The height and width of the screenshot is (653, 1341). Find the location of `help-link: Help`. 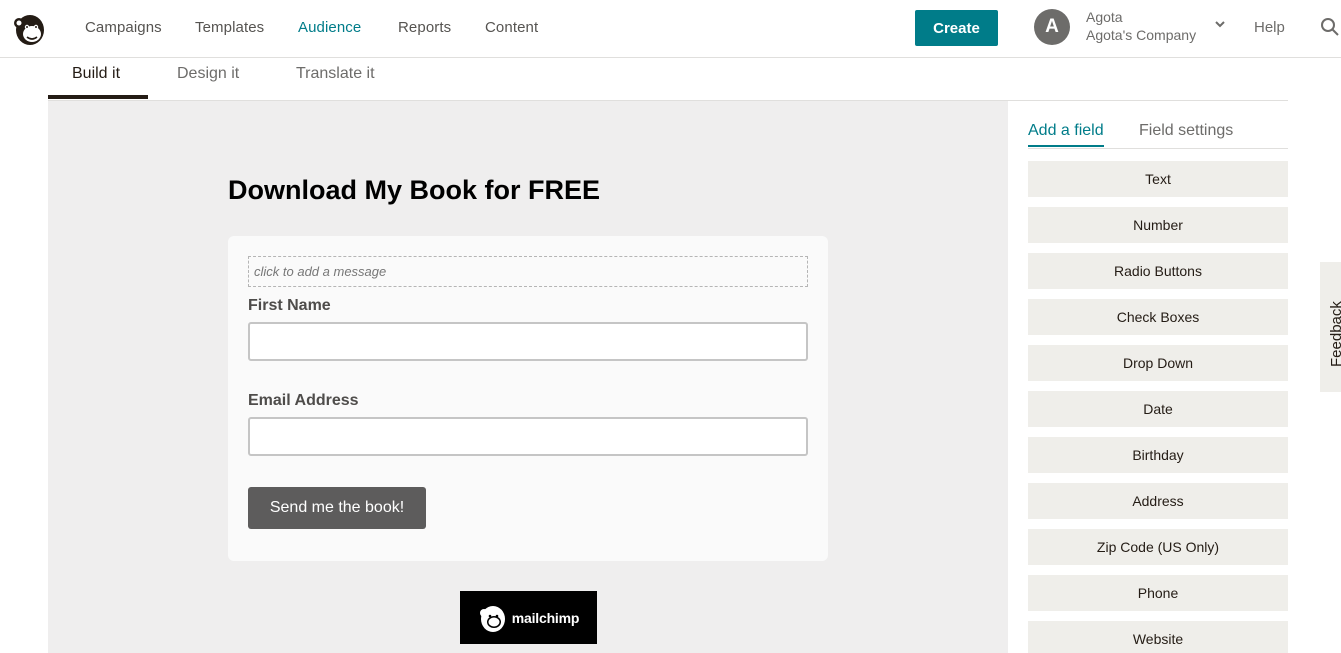

help-link: Help is located at coordinates (1269, 27).